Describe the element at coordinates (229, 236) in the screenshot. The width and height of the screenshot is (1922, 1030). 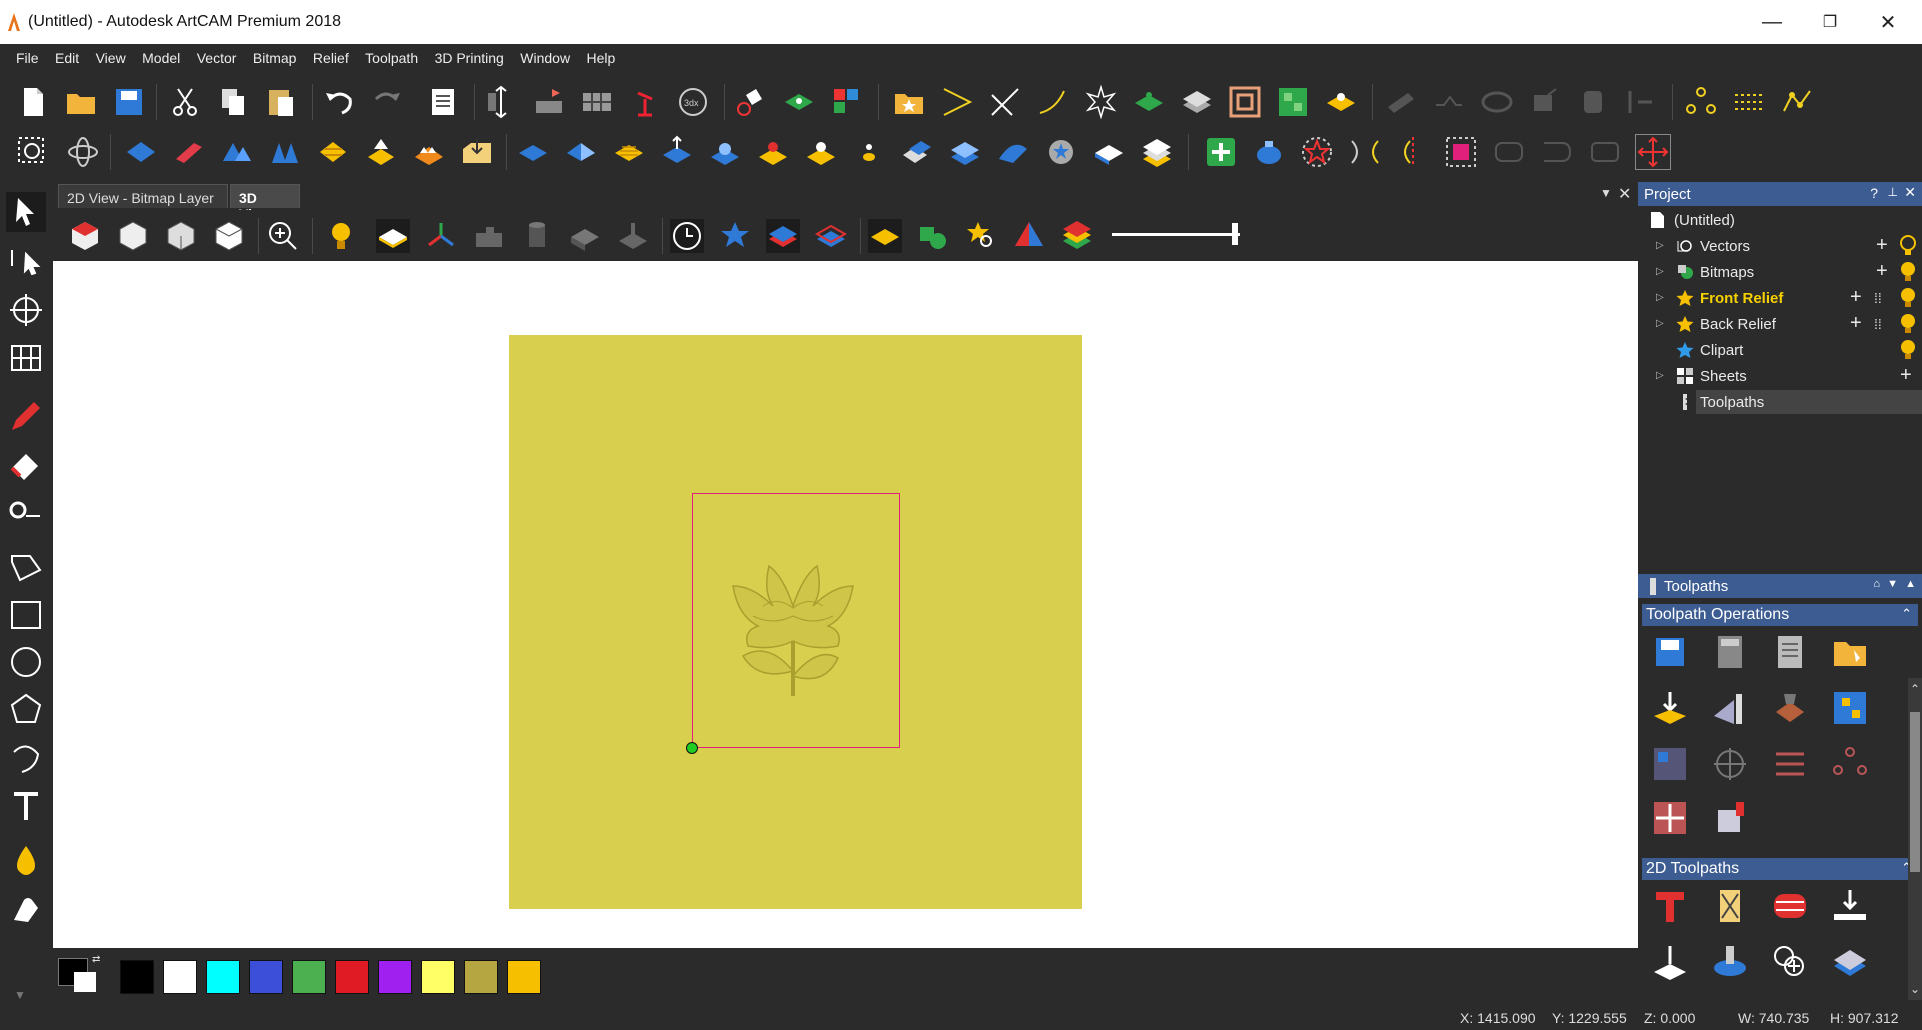
I see `top-view-icon` at that location.